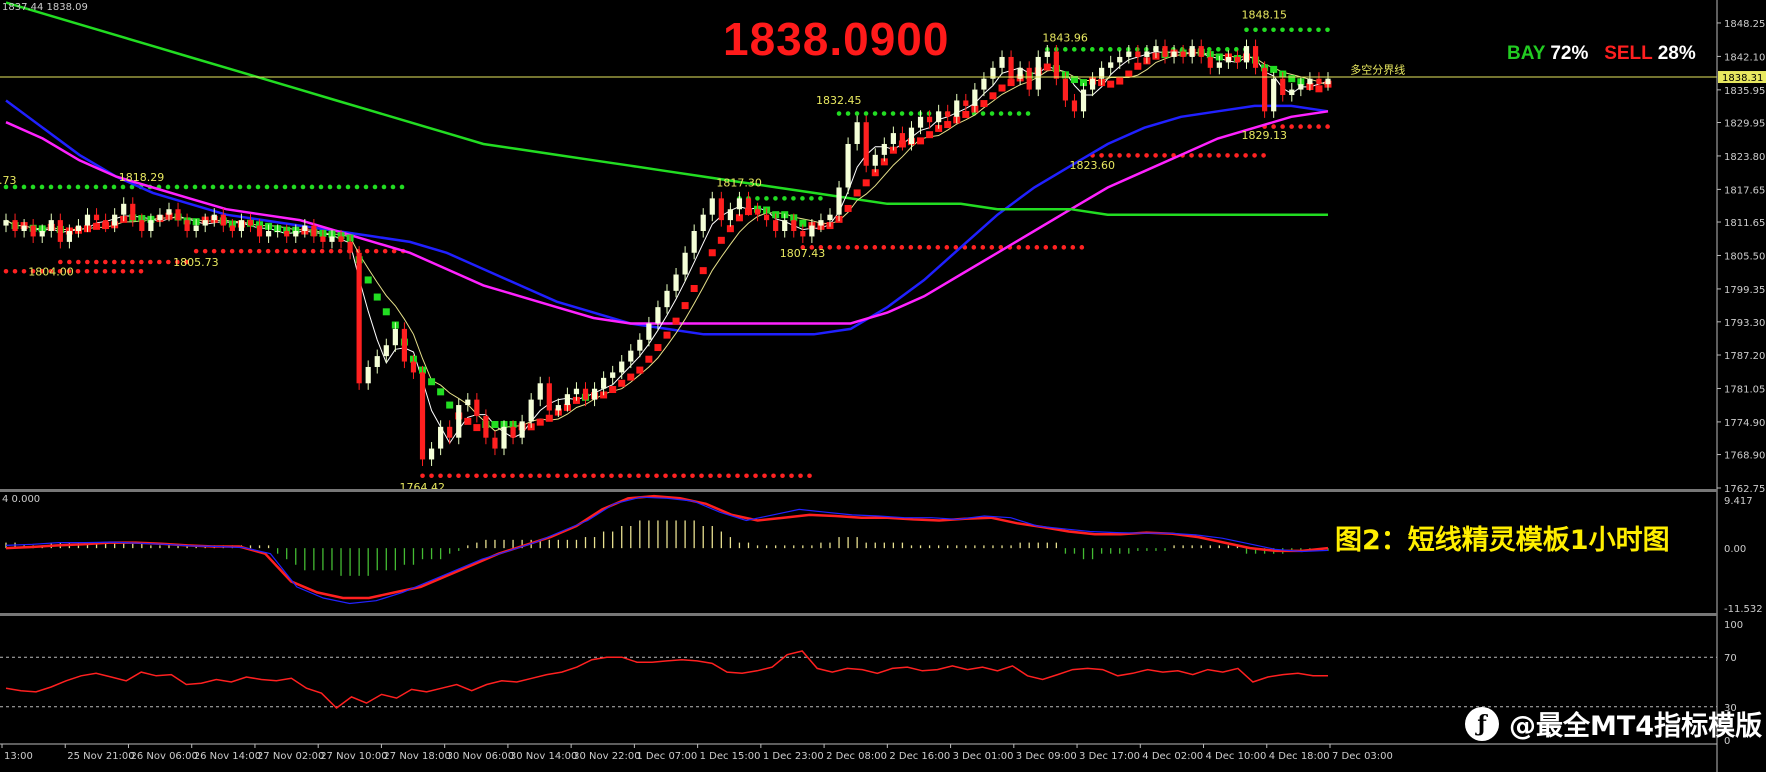 The width and height of the screenshot is (1766, 772). What do you see at coordinates (1744, 356) in the screenshot?
I see `y-tick-label: 1787.20` at bounding box center [1744, 356].